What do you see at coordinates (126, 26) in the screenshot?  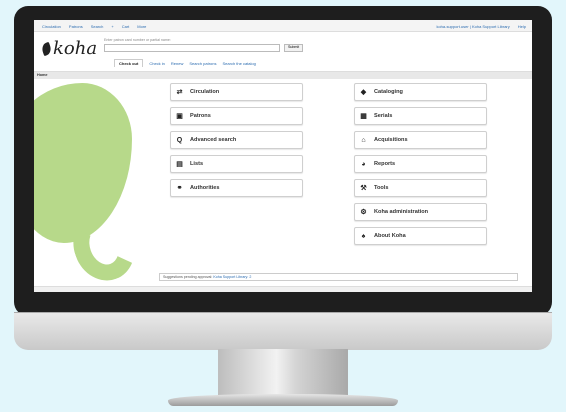 I see `nav-cart: Cart` at bounding box center [126, 26].